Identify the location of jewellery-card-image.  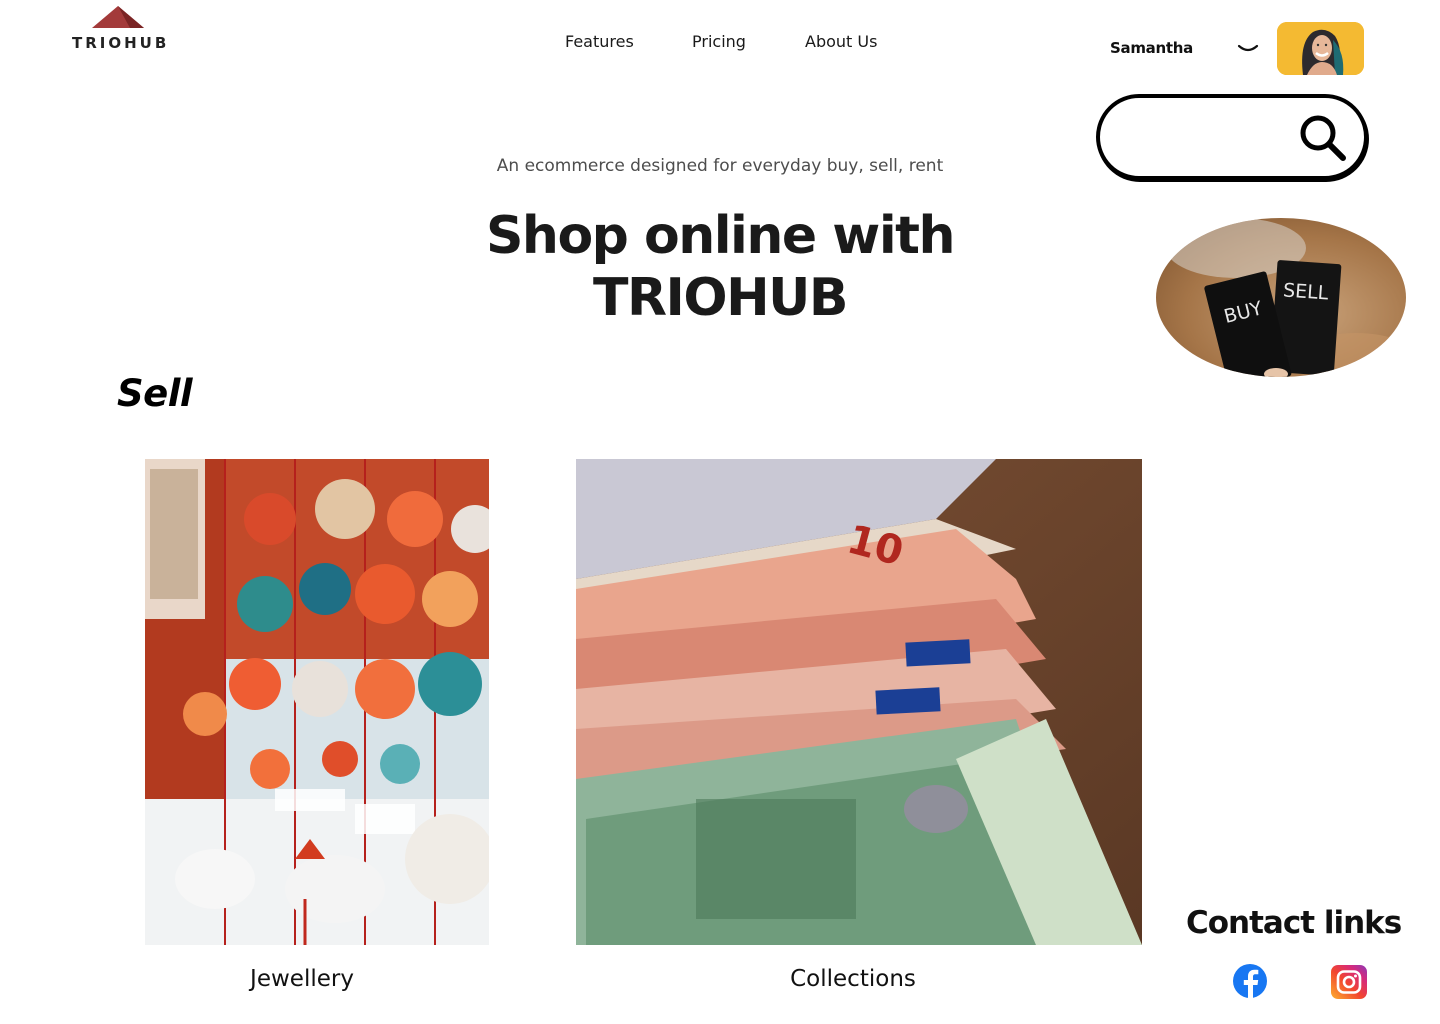
(317, 702).